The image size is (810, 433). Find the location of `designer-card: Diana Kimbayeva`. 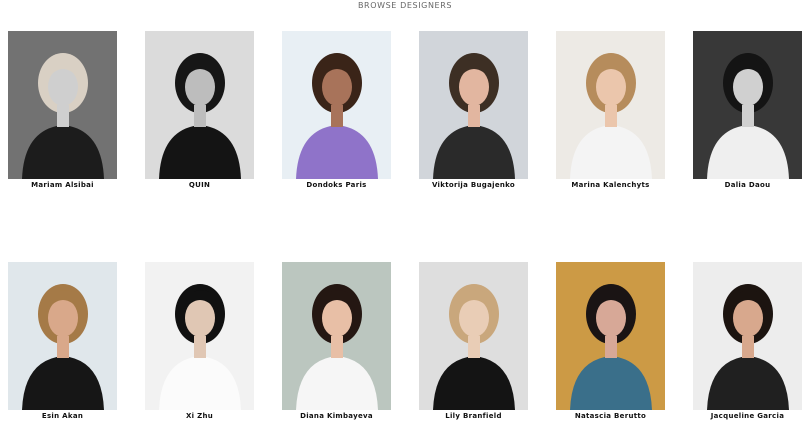

designer-card: Diana Kimbayeva is located at coordinates (336, 341).